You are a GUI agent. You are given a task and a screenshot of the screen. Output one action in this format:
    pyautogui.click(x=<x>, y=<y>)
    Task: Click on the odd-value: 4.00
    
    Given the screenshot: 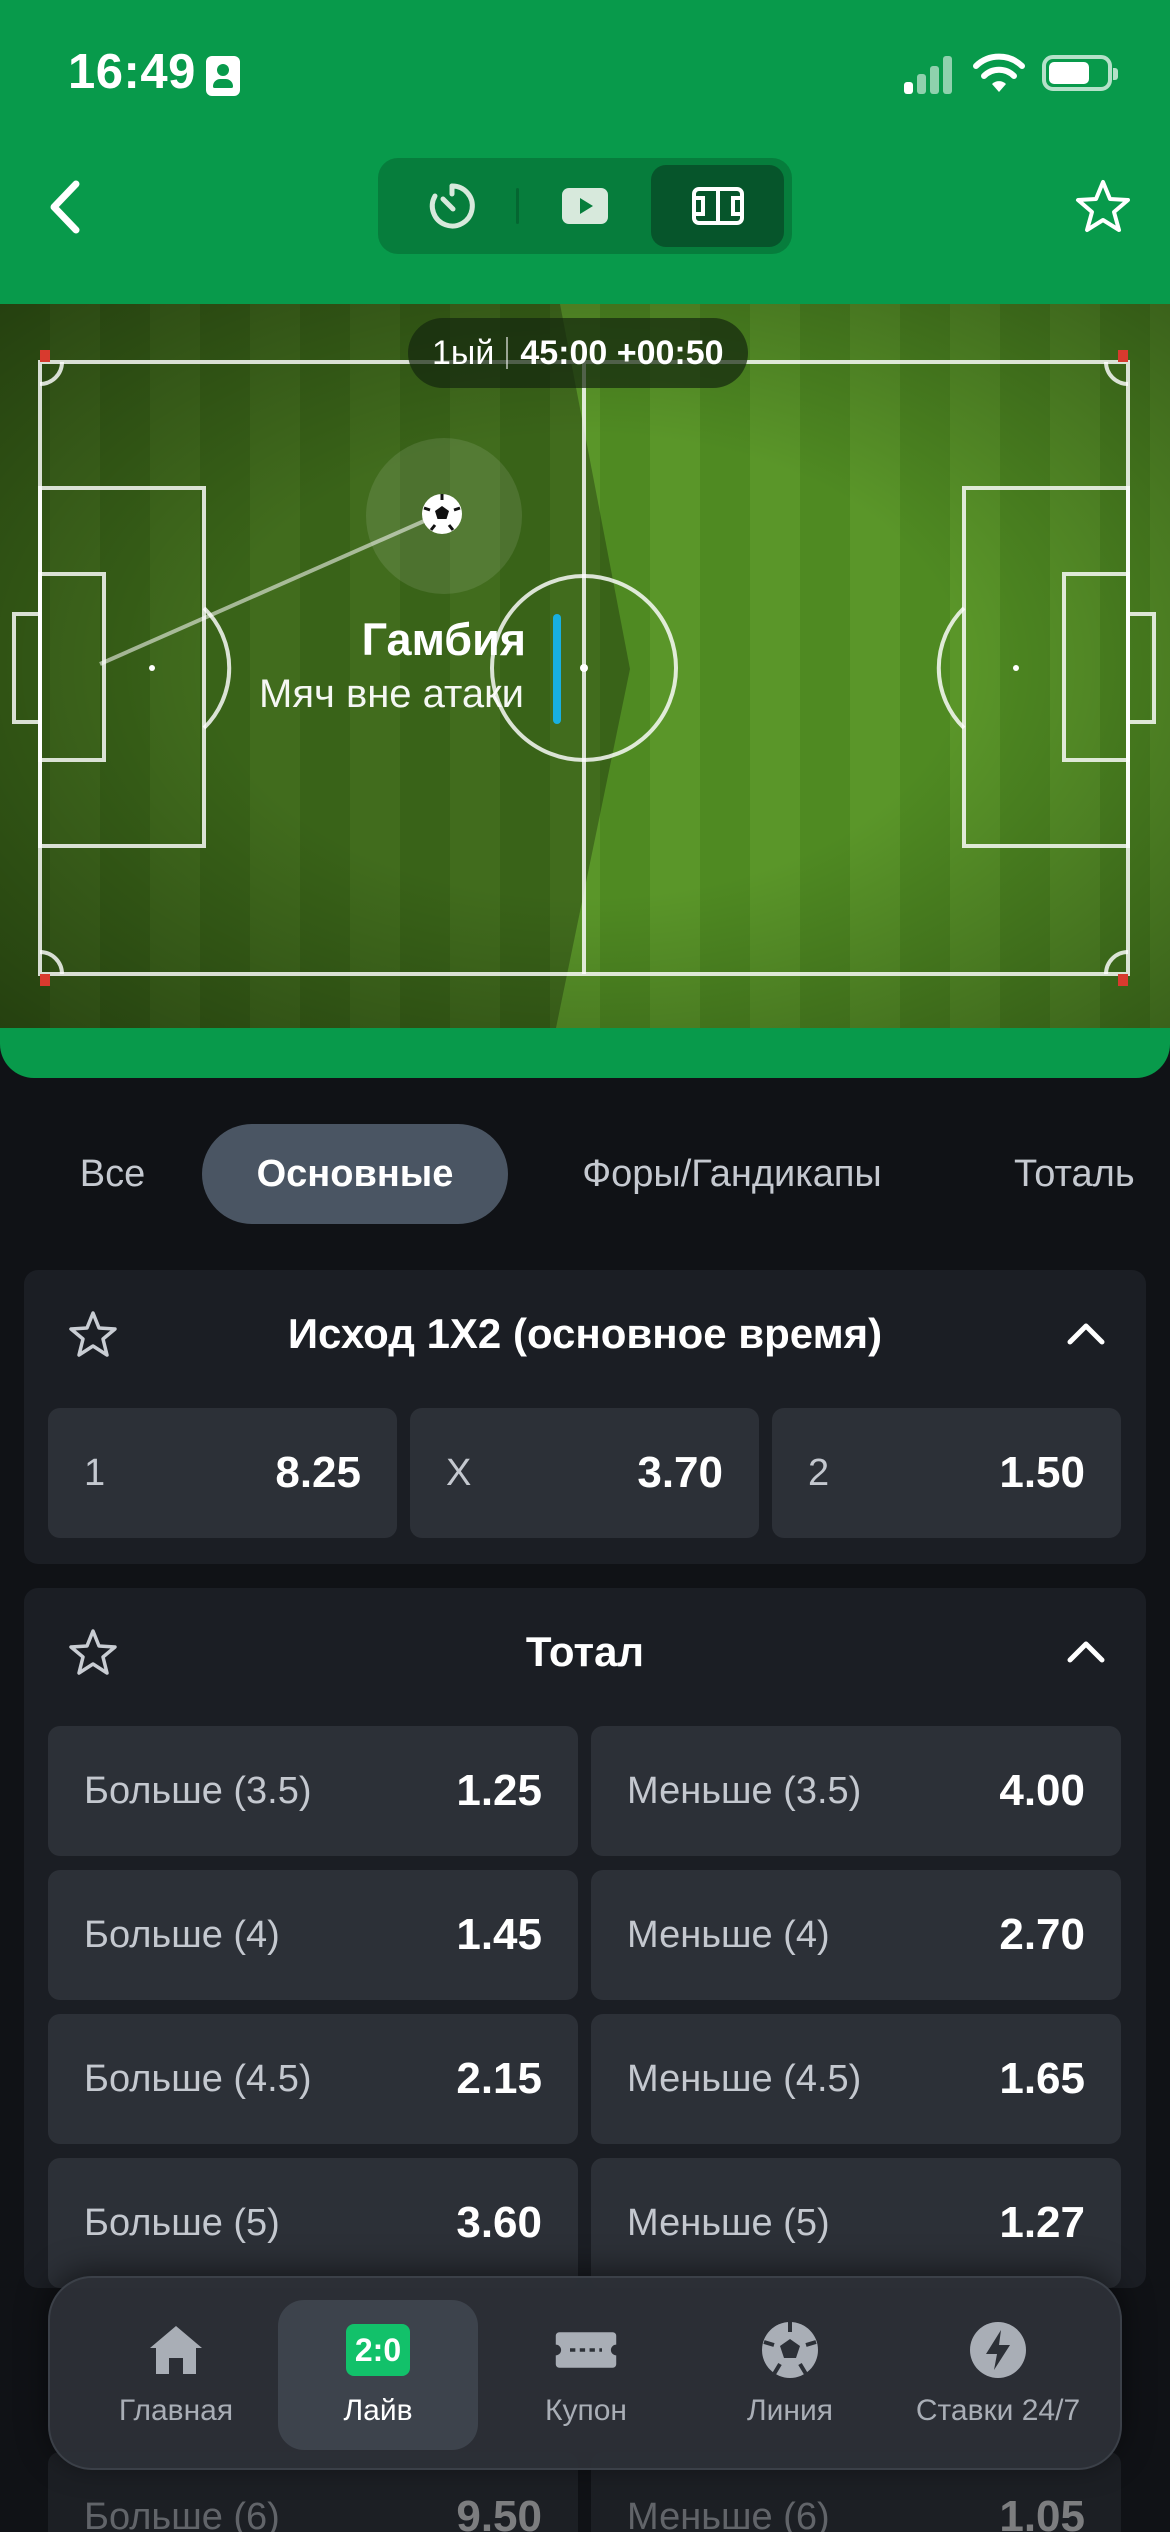 What is the action you would take?
    pyautogui.click(x=1042, y=1790)
    